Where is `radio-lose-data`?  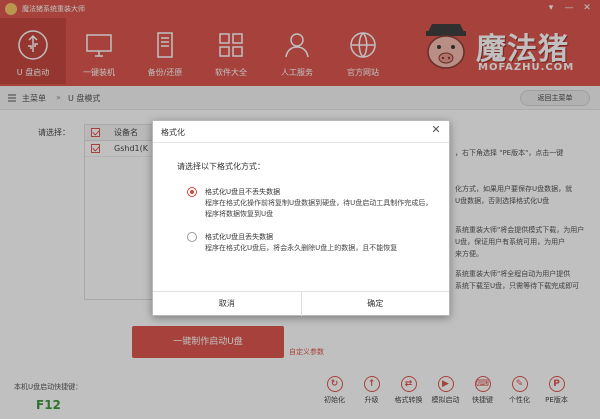 radio-lose-data is located at coordinates (192, 237).